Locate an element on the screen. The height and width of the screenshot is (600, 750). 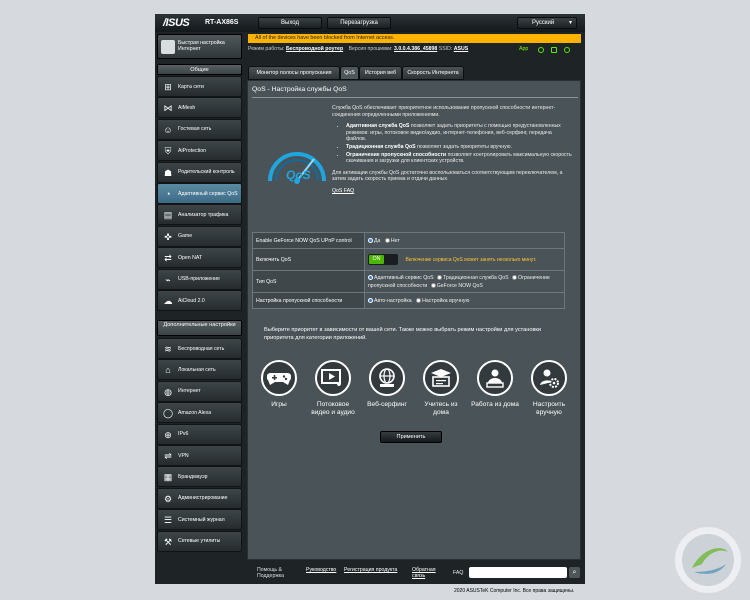
sidebar-item-ipv6: ⊕ IPv6 is located at coordinates (199, 434).